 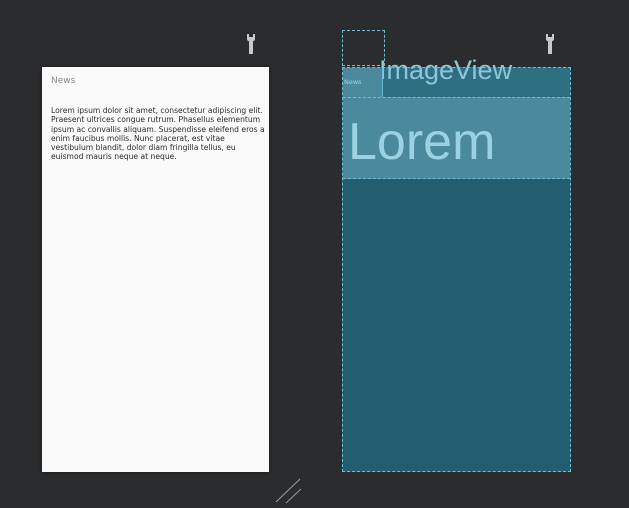 What do you see at coordinates (63, 81) in the screenshot?
I see `news-title: News` at bounding box center [63, 81].